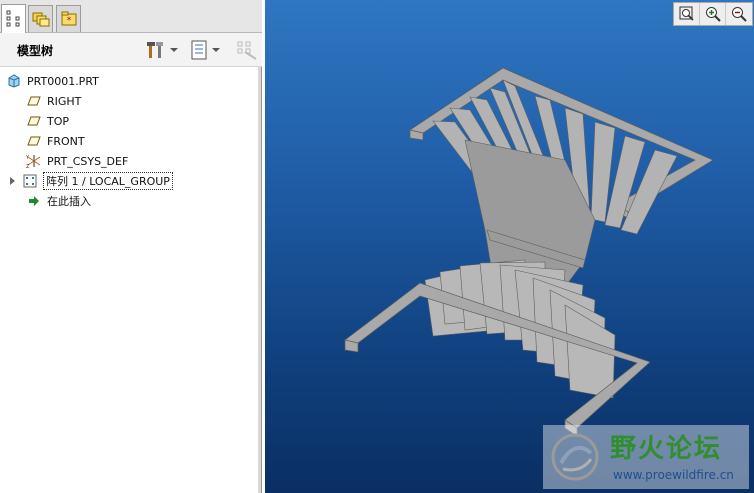  I want to click on zoom-out-button, so click(739, 14).